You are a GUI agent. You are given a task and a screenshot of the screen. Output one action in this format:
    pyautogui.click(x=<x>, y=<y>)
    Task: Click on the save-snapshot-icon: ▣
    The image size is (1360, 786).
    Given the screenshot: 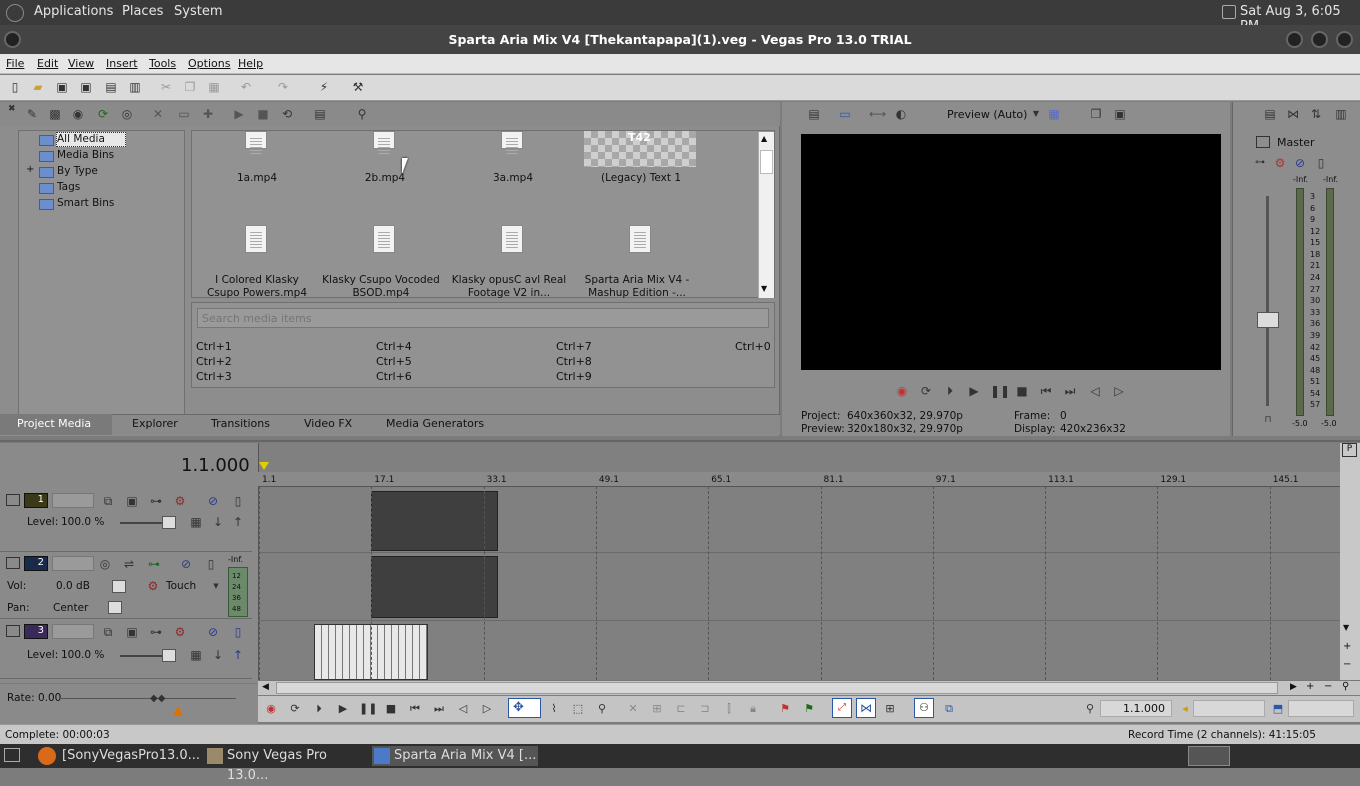 What is the action you would take?
    pyautogui.click(x=1120, y=114)
    